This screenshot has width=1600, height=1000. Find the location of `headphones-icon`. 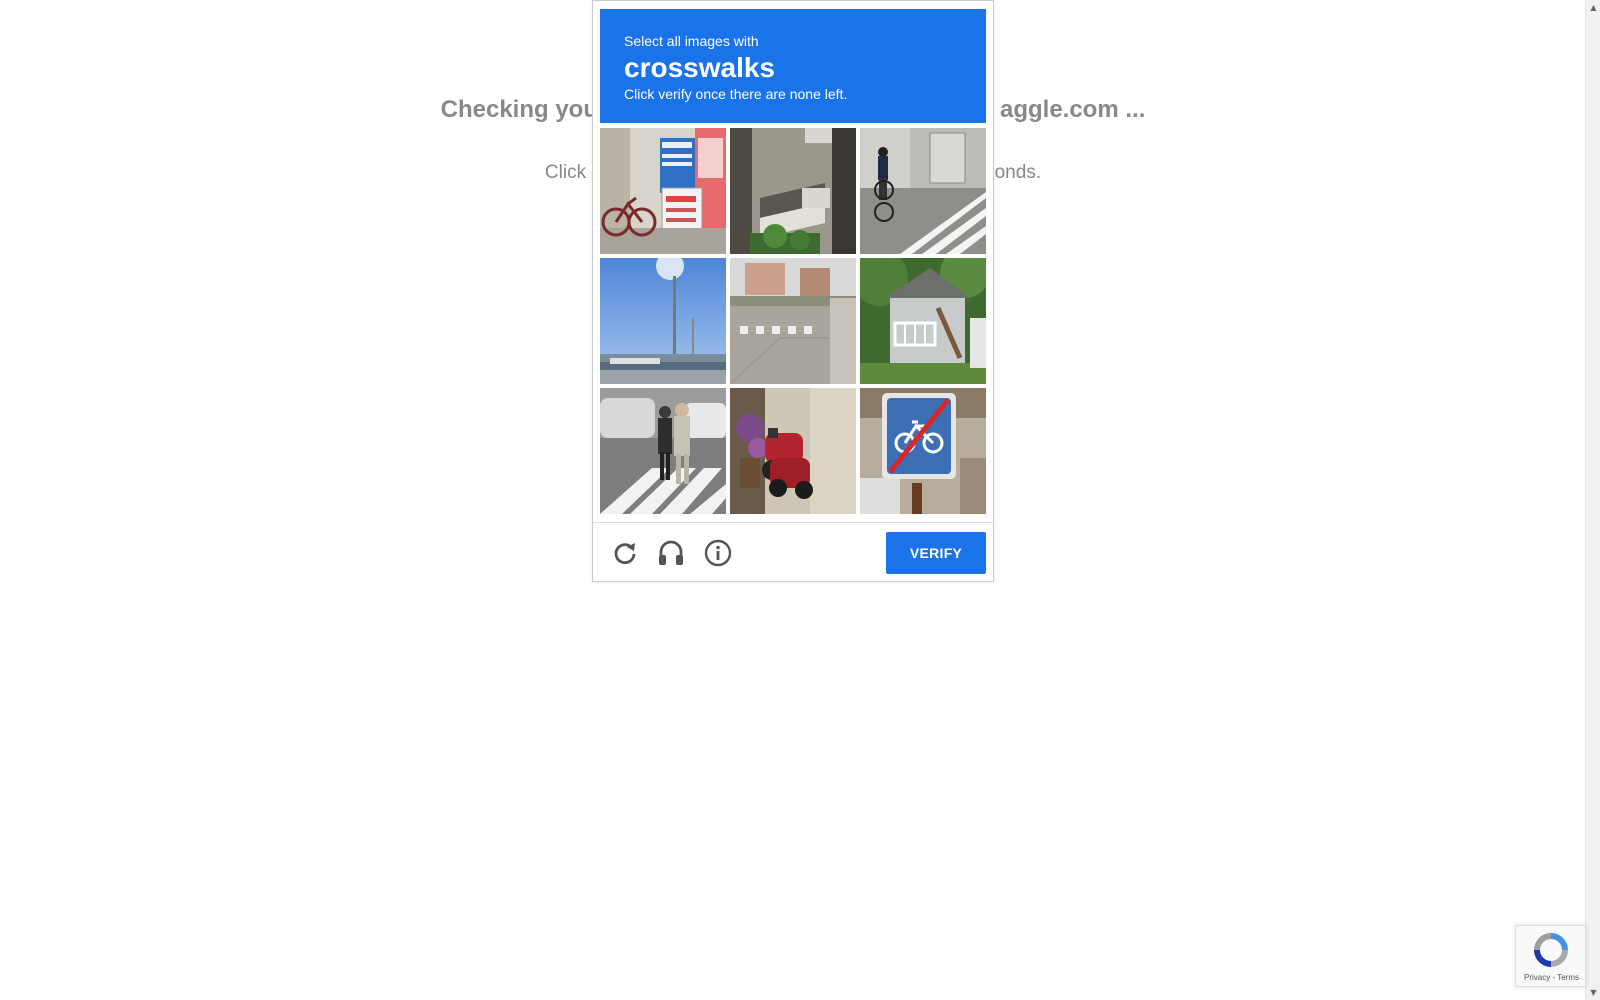

headphones-icon is located at coordinates (671, 553).